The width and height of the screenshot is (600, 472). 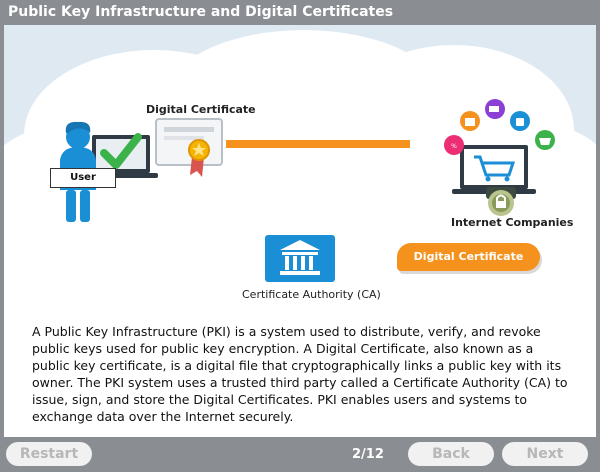 I want to click on certificate-request-badge: Digital Certificate Request, so click(x=468, y=267).